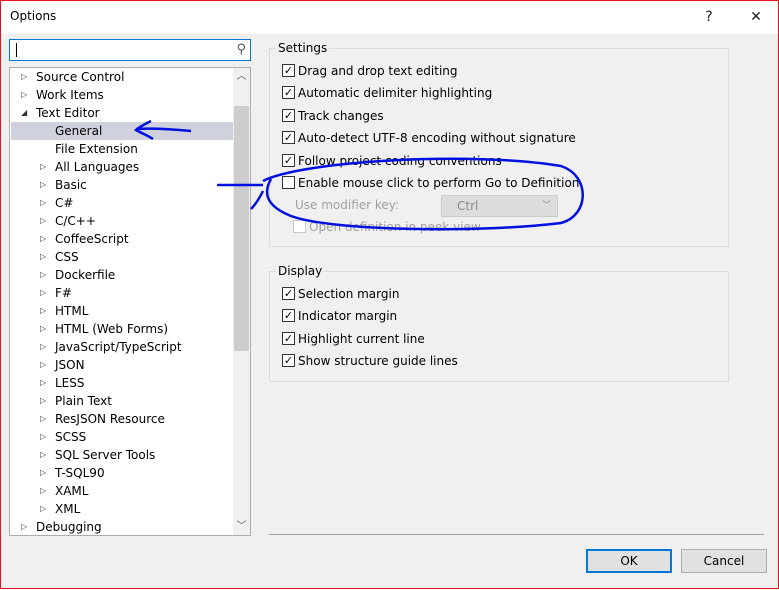  Describe the element at coordinates (33, 16) in the screenshot. I see `window-title: Options` at that location.